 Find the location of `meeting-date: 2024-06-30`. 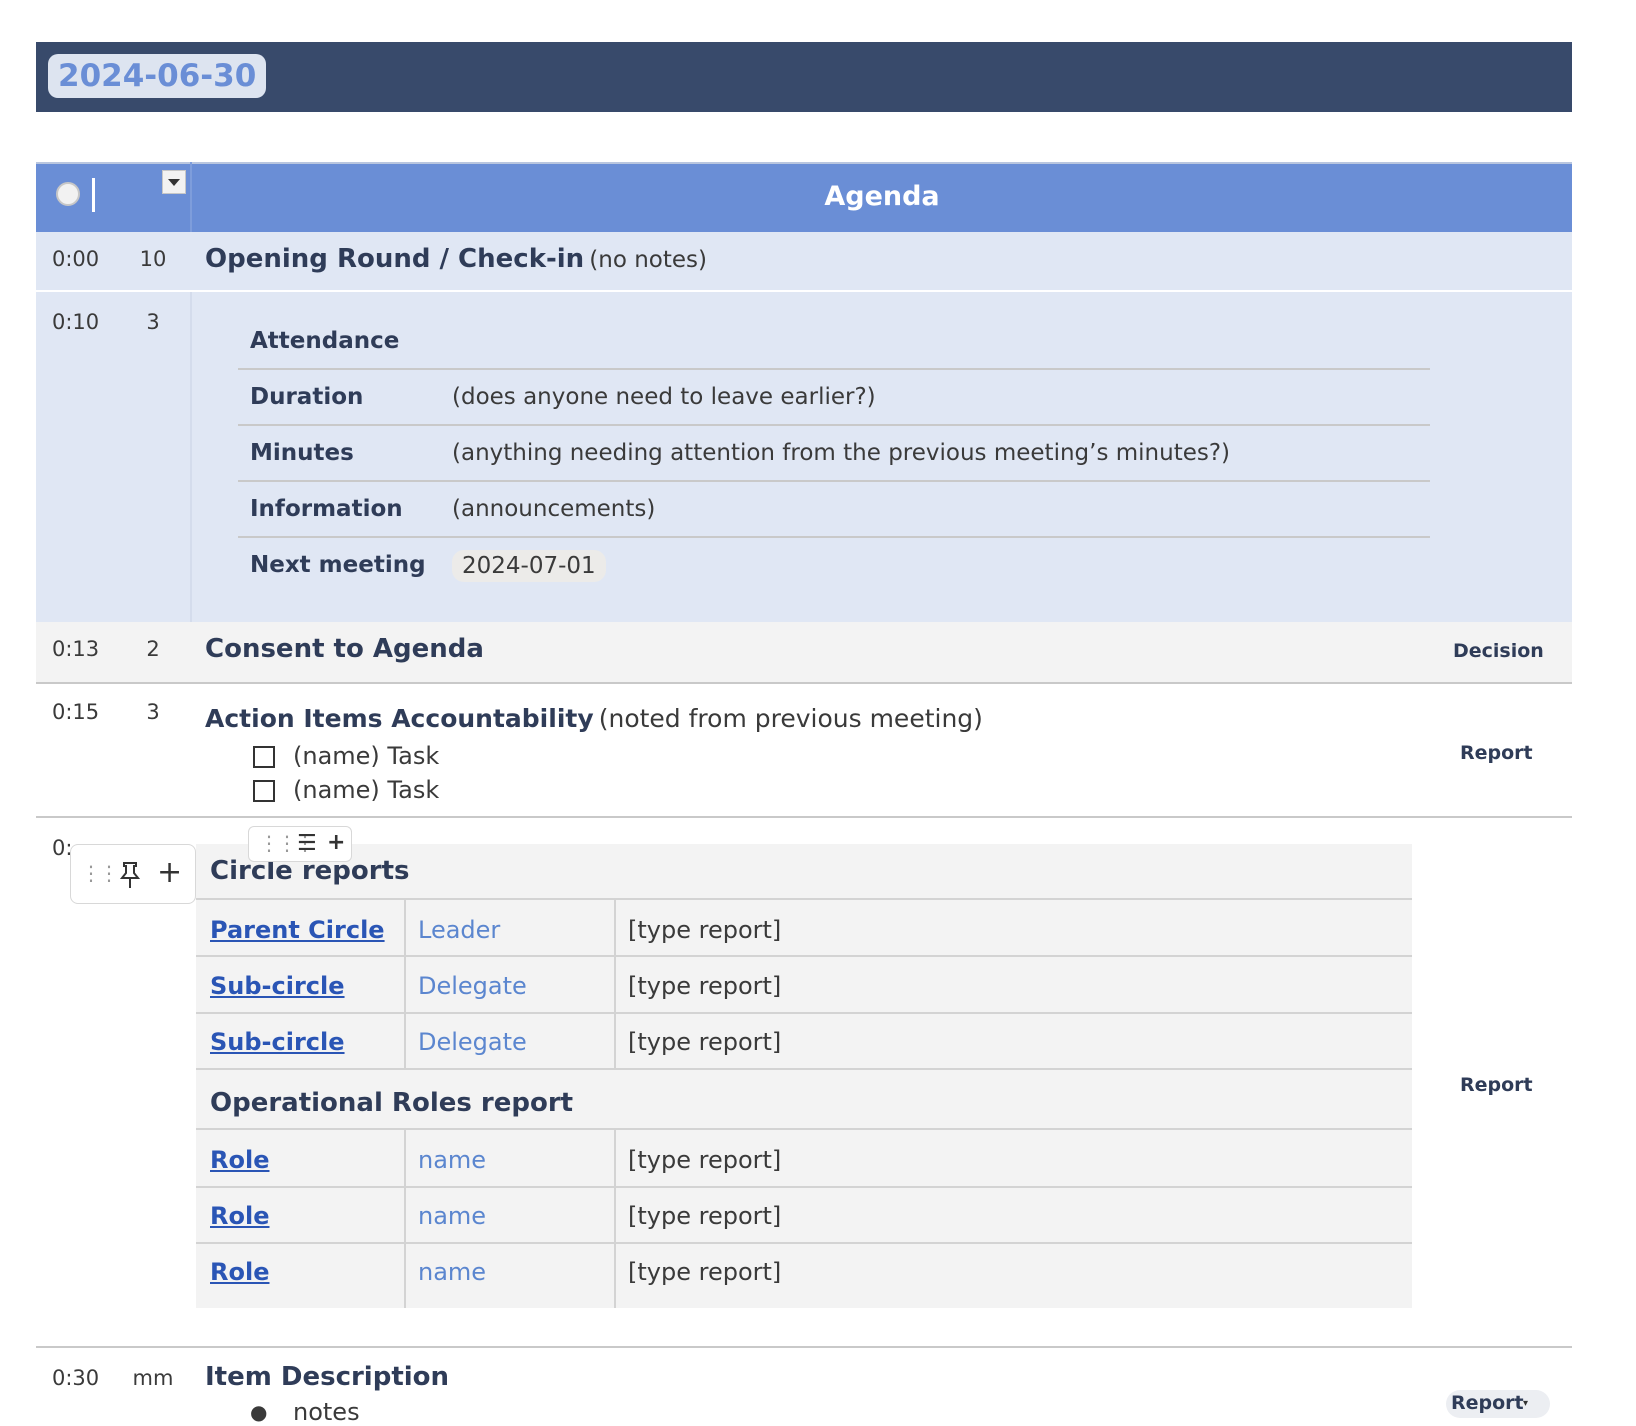

meeting-date: 2024-06-30 is located at coordinates (157, 76).